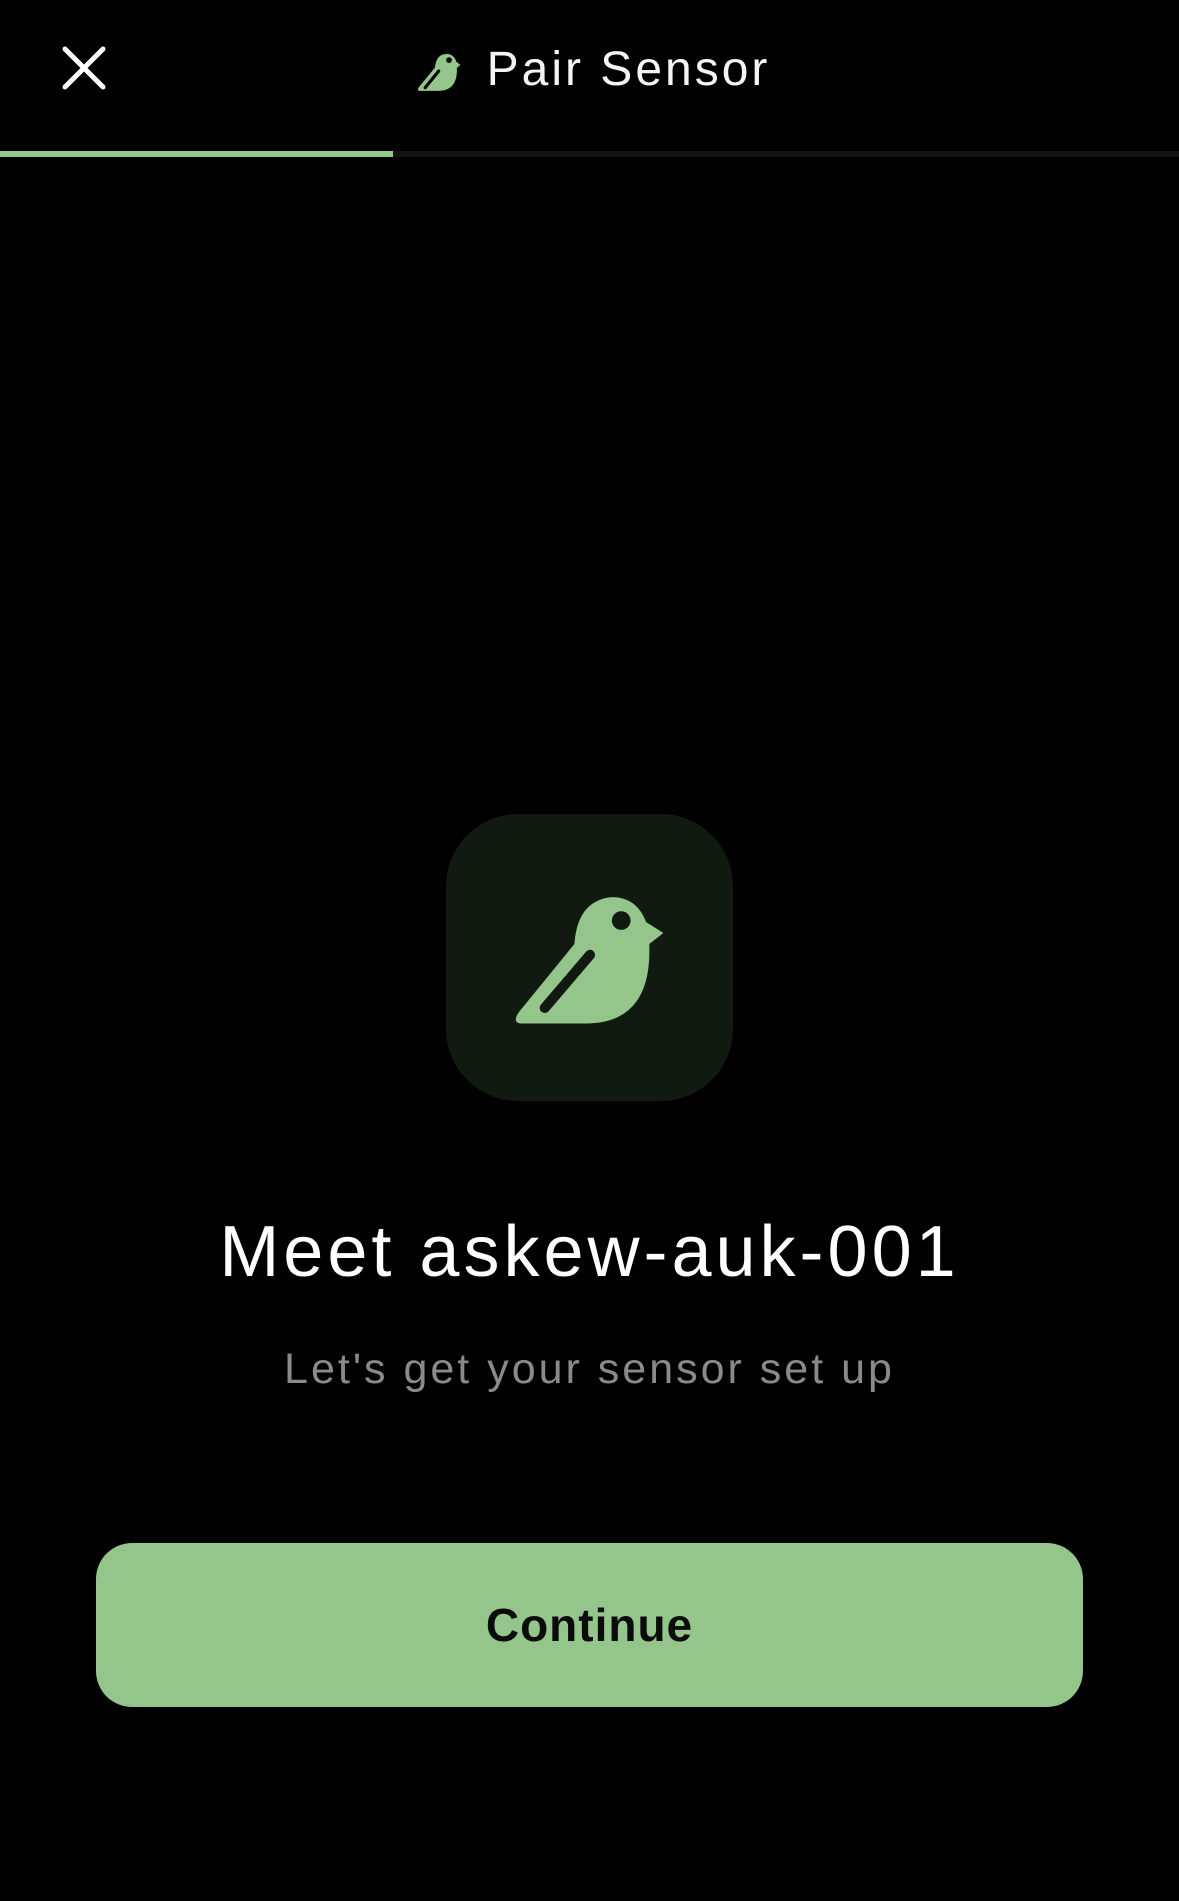 This screenshot has height=1901, width=1179. What do you see at coordinates (196, 154) in the screenshot?
I see `progress-bar-fill` at bounding box center [196, 154].